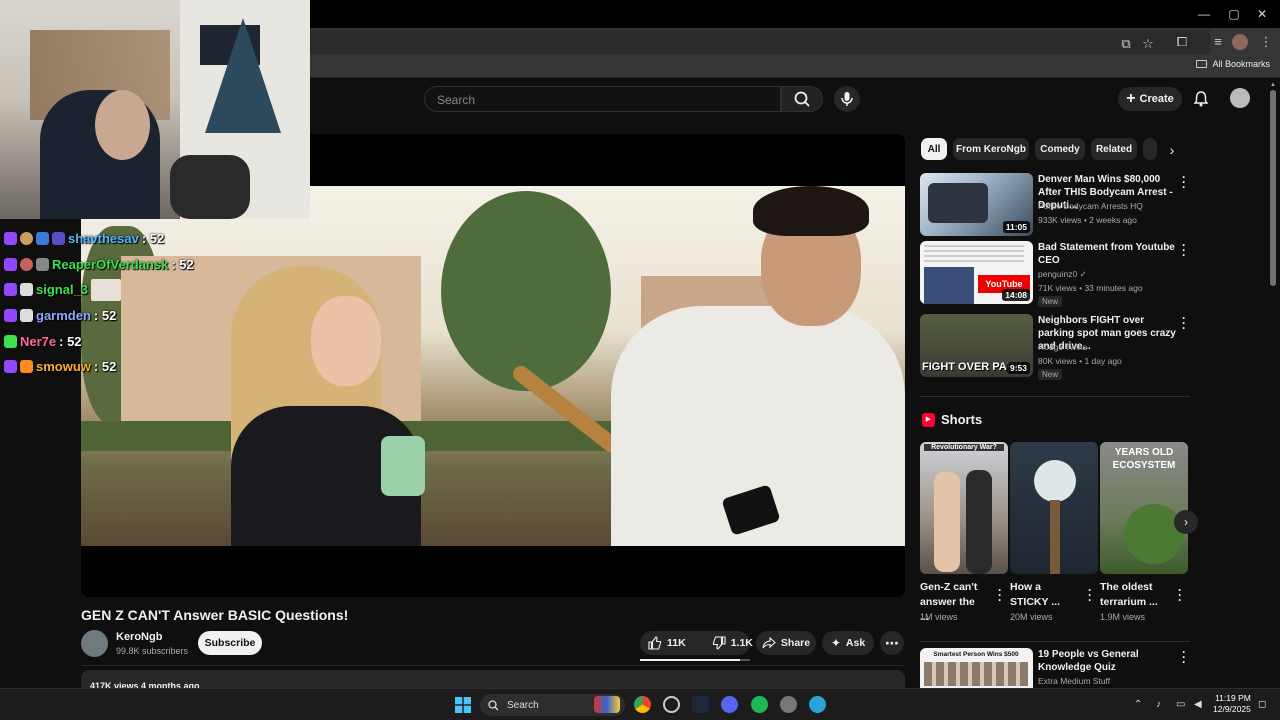 The height and width of the screenshot is (720, 1280). I want to click on chip-from-channel: From KeroNgb, so click(991, 149).